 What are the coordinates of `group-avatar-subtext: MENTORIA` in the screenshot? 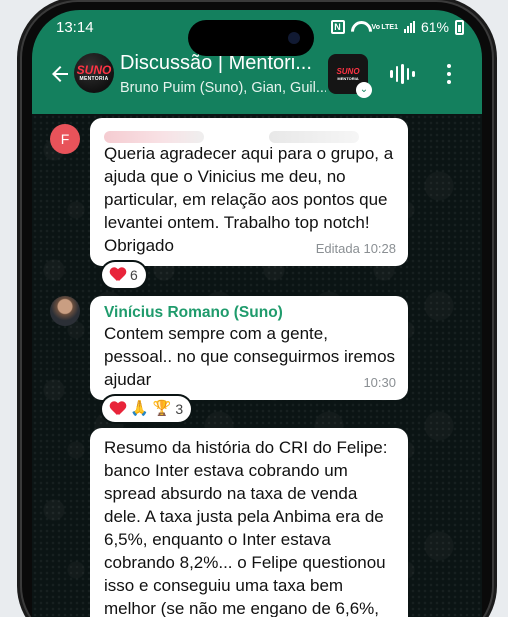 It's located at (94, 78).